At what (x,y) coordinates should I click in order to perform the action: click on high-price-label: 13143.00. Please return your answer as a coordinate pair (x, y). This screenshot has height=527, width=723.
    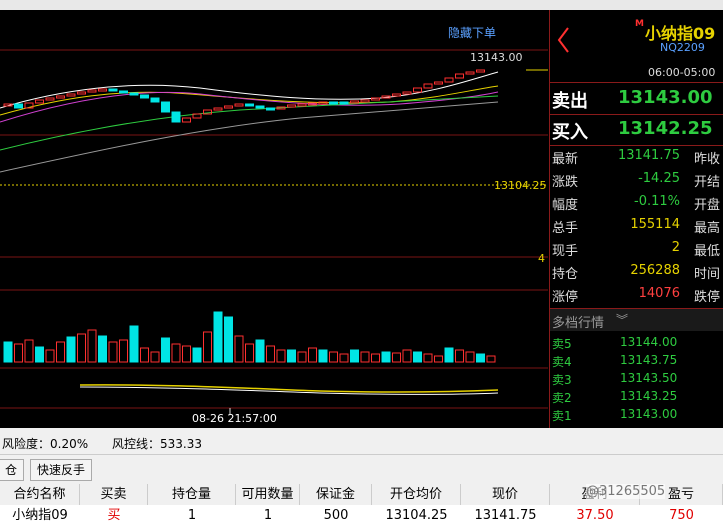
    Looking at the image, I should click on (496, 57).